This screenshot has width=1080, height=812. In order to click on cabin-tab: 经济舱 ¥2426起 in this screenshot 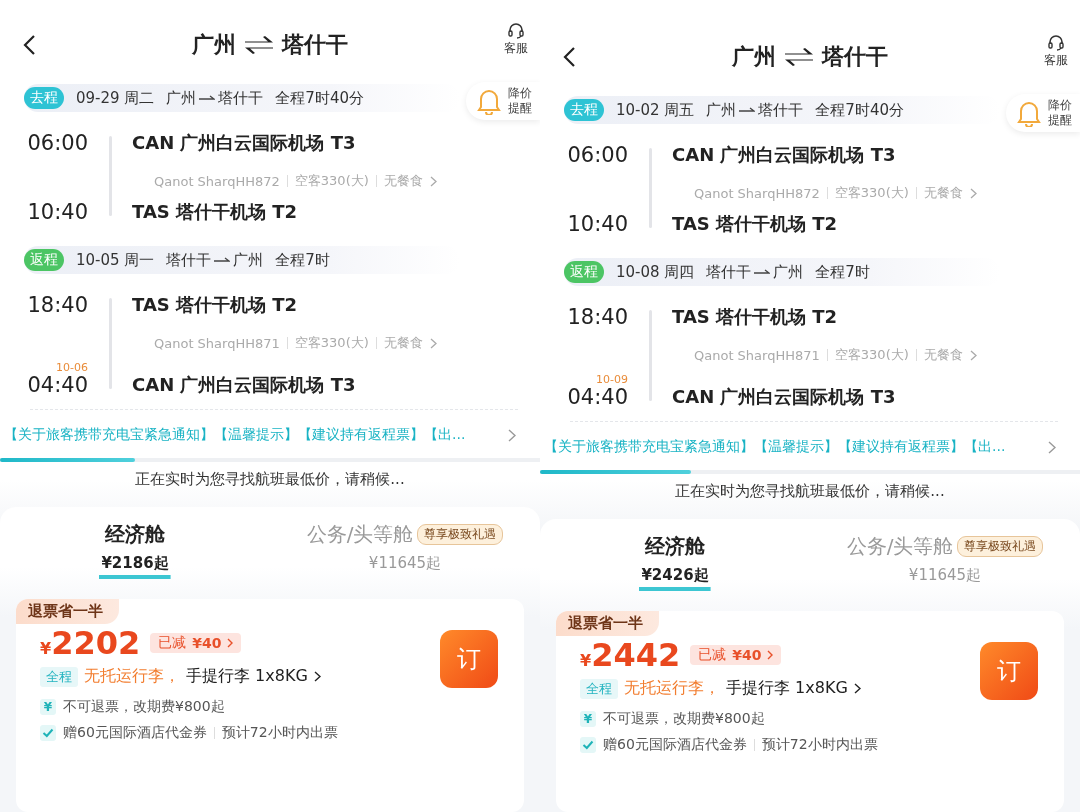, I will do `click(675, 562)`.